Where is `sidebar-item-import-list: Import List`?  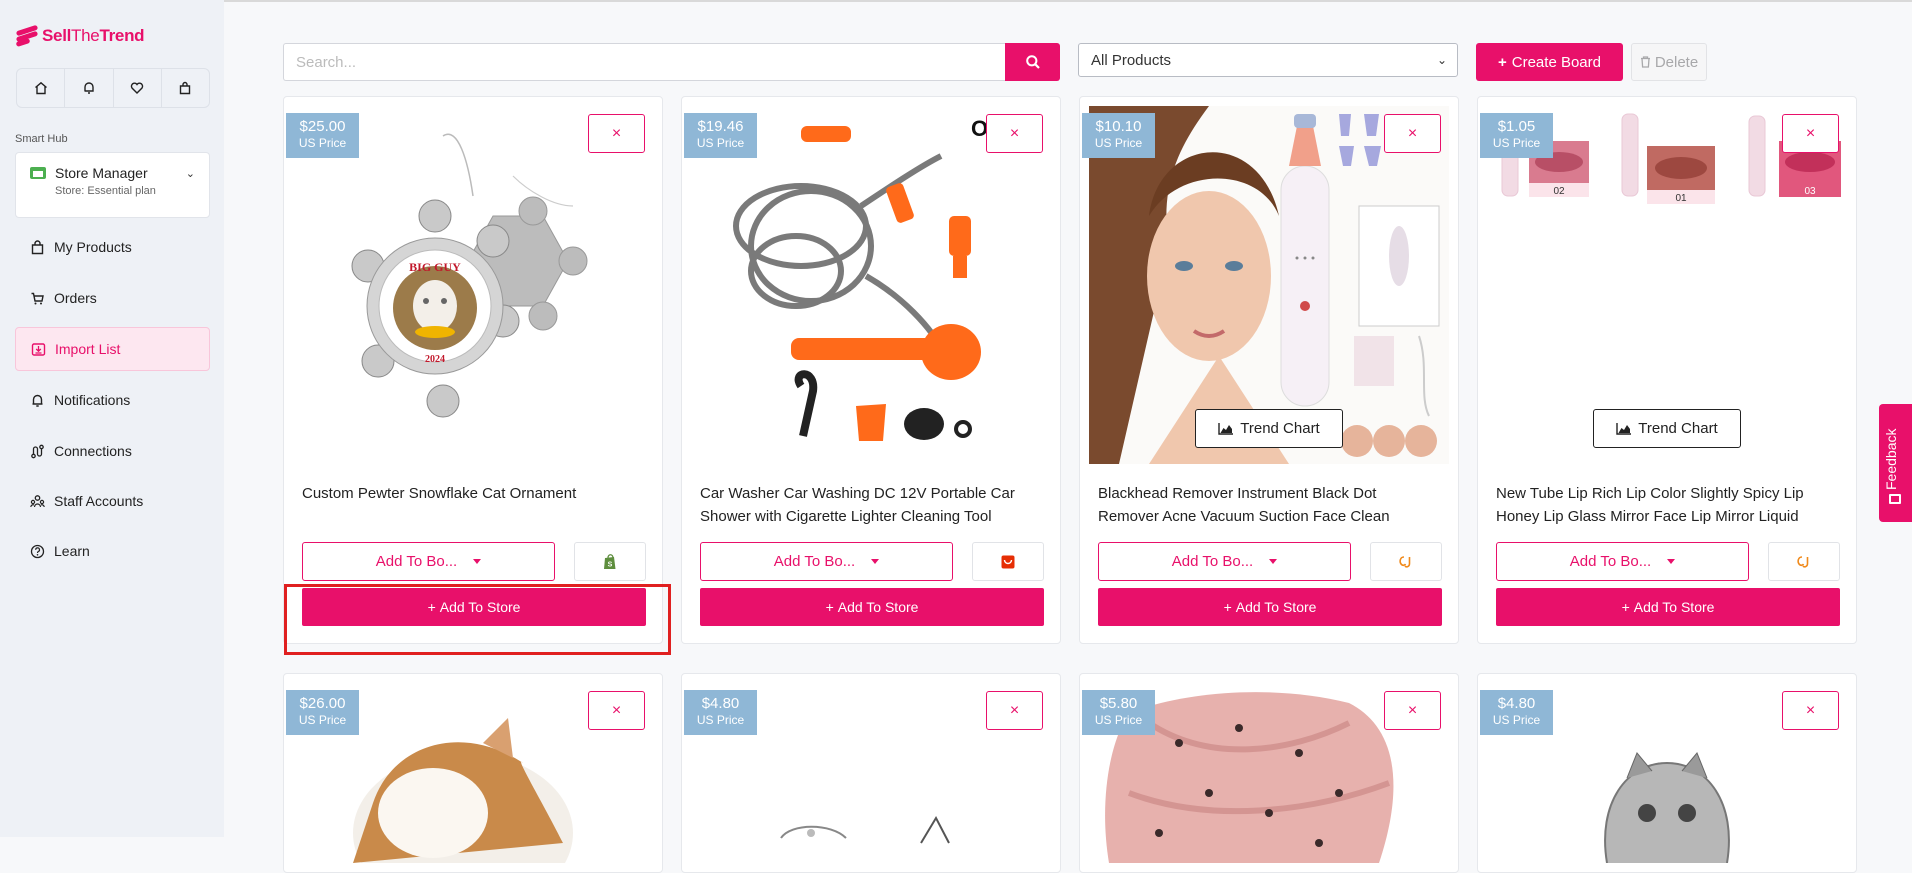
sidebar-item-import-list: Import List is located at coordinates (112, 349).